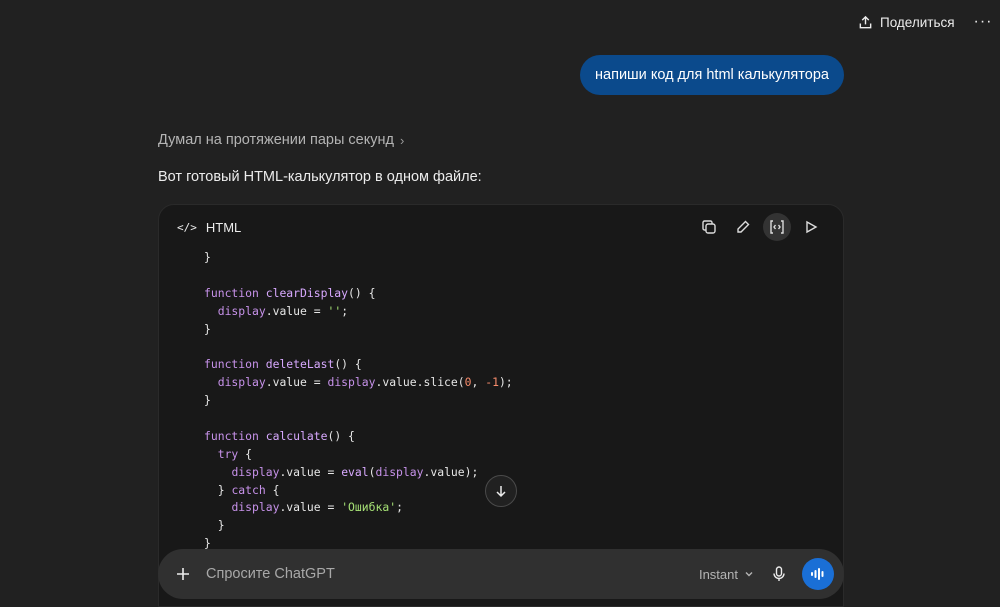  Describe the element at coordinates (279, 435) in the screenshot. I see `code-line: function calculate() {` at that location.